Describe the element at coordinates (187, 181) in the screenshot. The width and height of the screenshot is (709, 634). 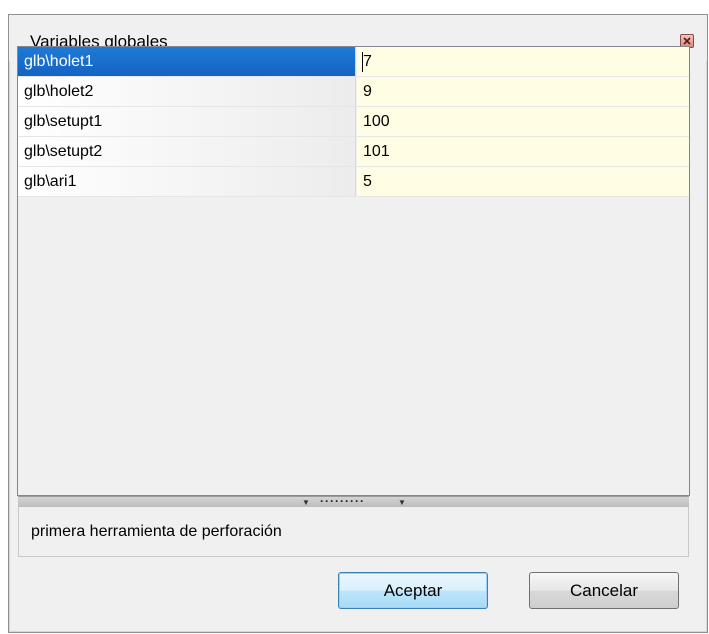
I see `variable-name-cell: glb\ari1` at that location.